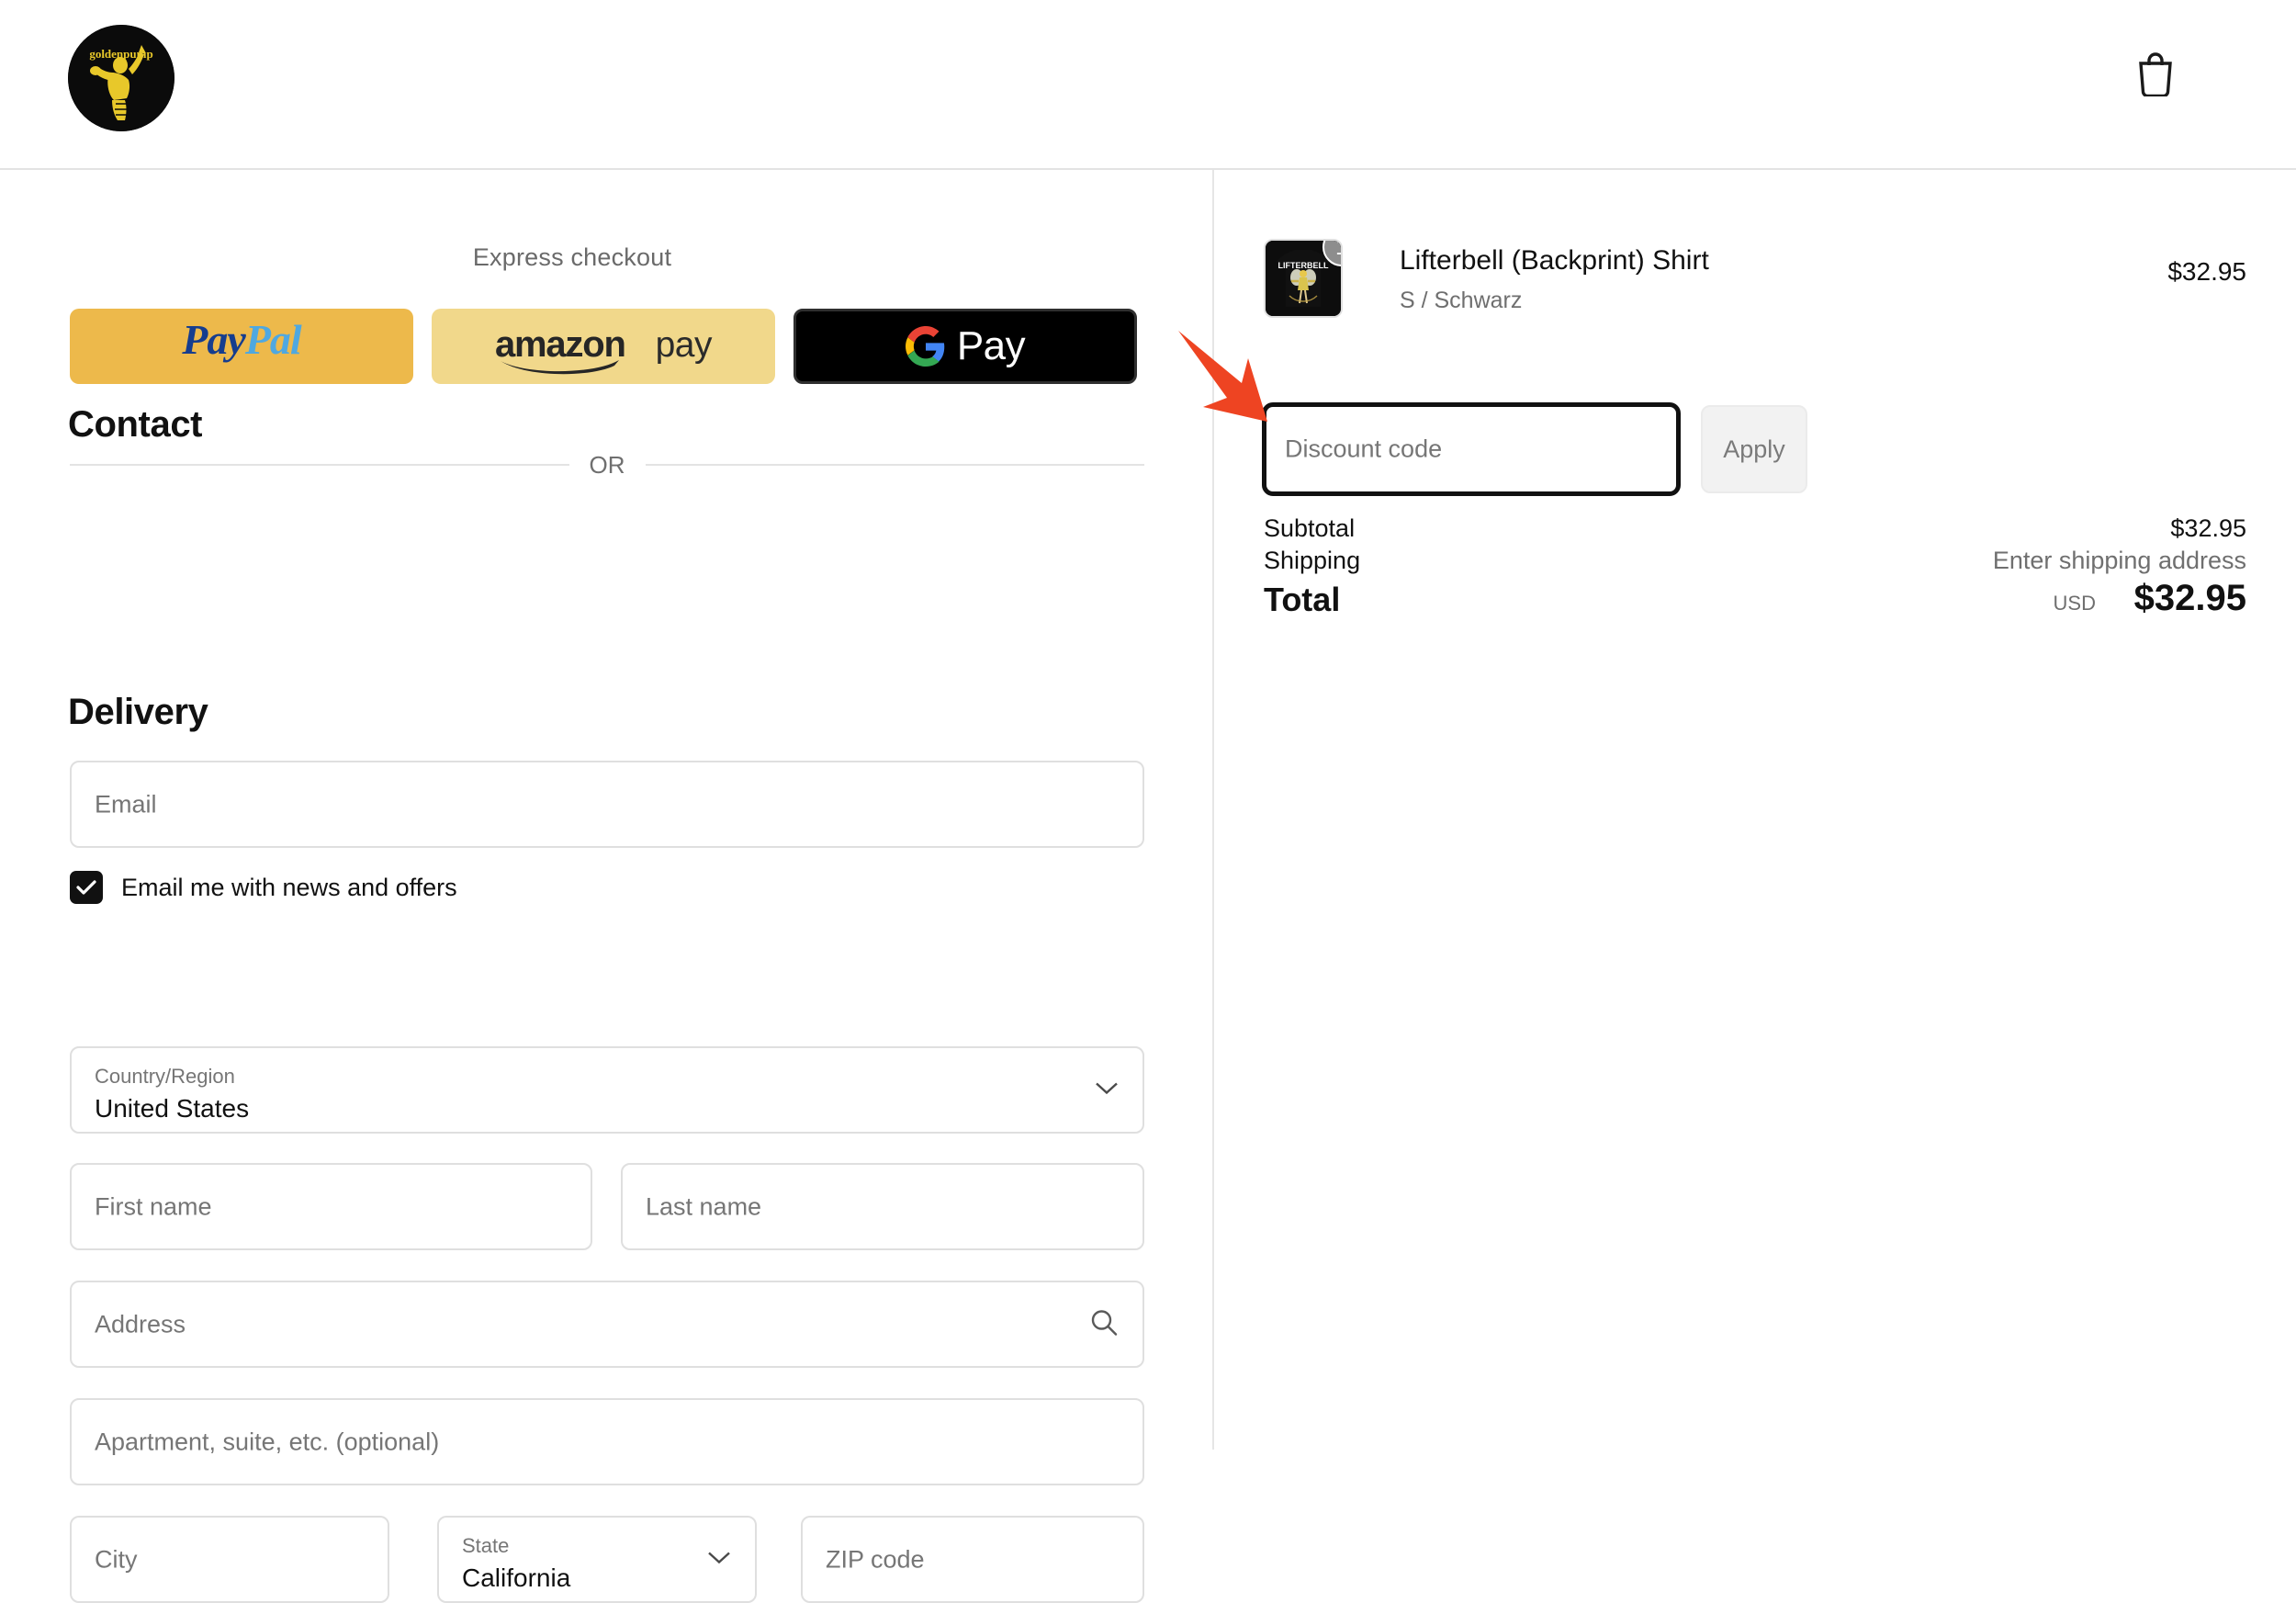 This screenshot has height=1603, width=2296. I want to click on paypal-logo: PayPal, so click(242, 339).